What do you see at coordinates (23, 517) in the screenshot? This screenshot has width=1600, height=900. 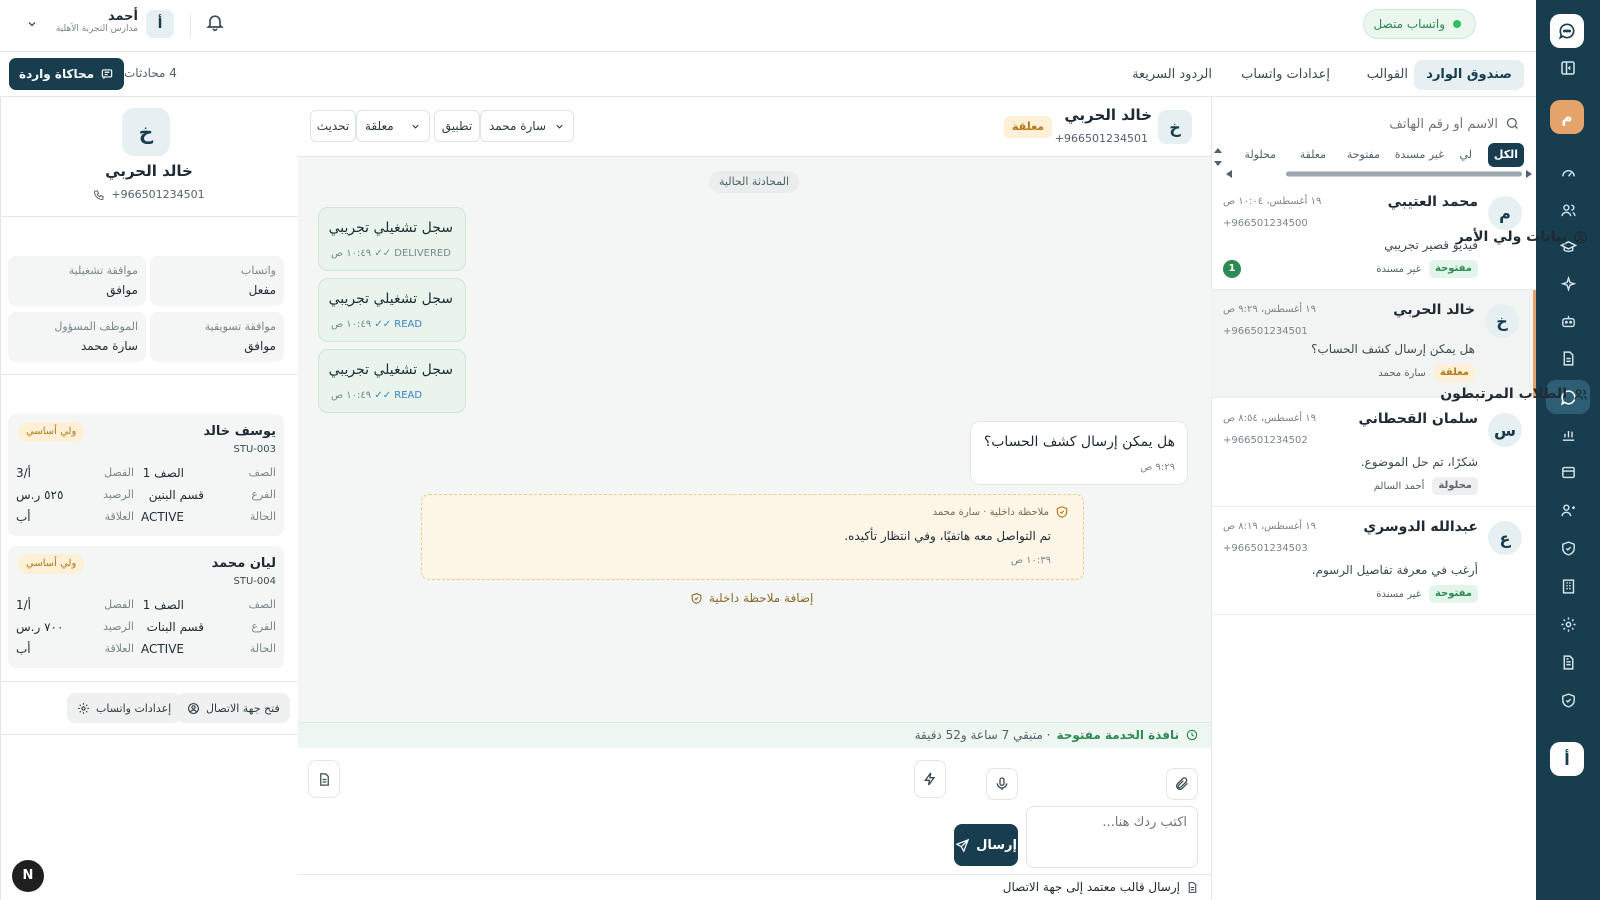 I see `row-value: أب` at bounding box center [23, 517].